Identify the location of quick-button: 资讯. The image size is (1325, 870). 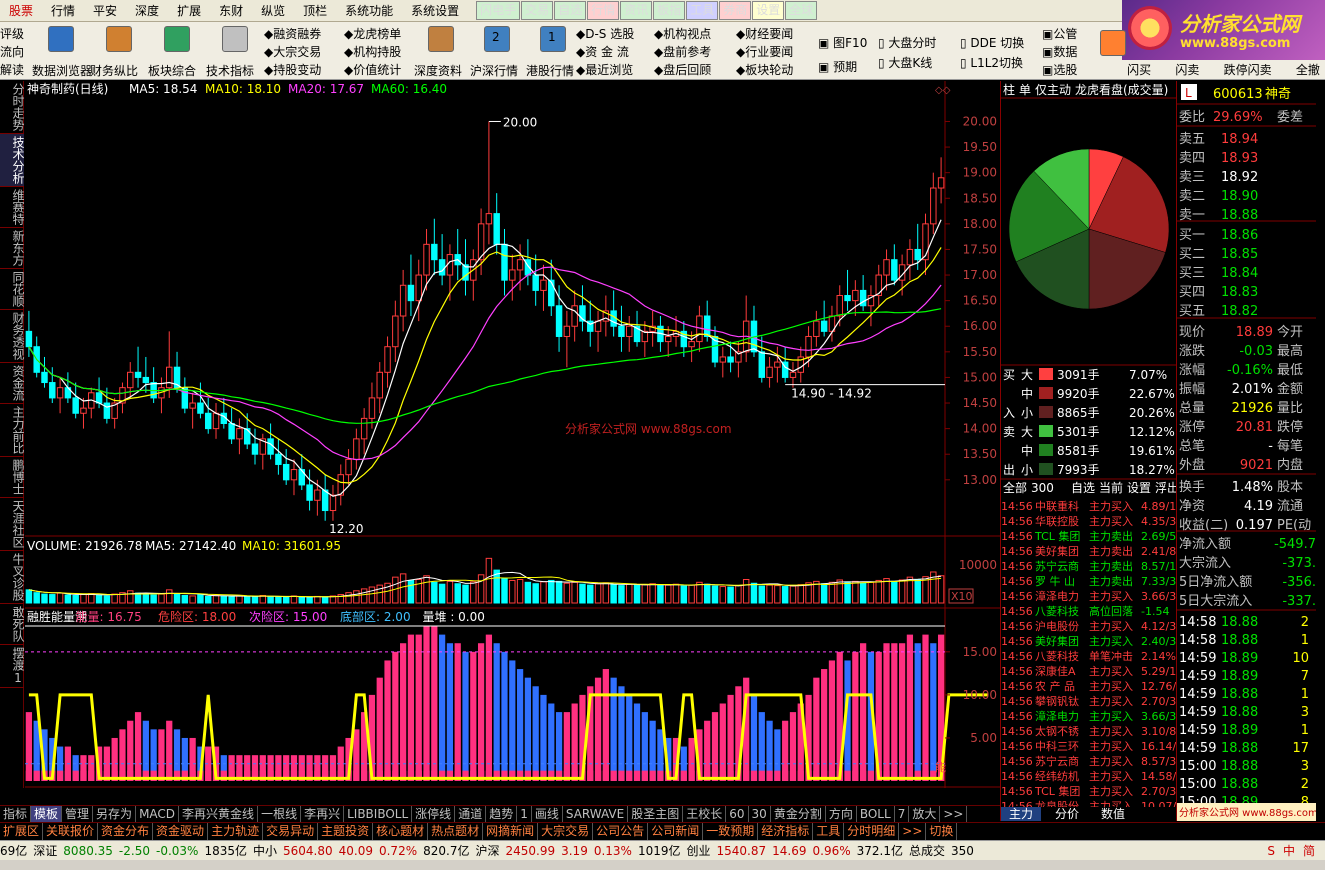
(636, 10).